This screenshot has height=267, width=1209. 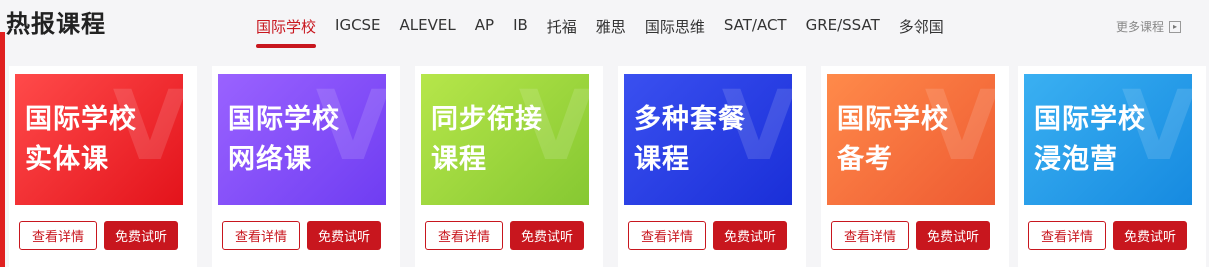 I want to click on tab-international-school: 国际学校, so click(x=286, y=32).